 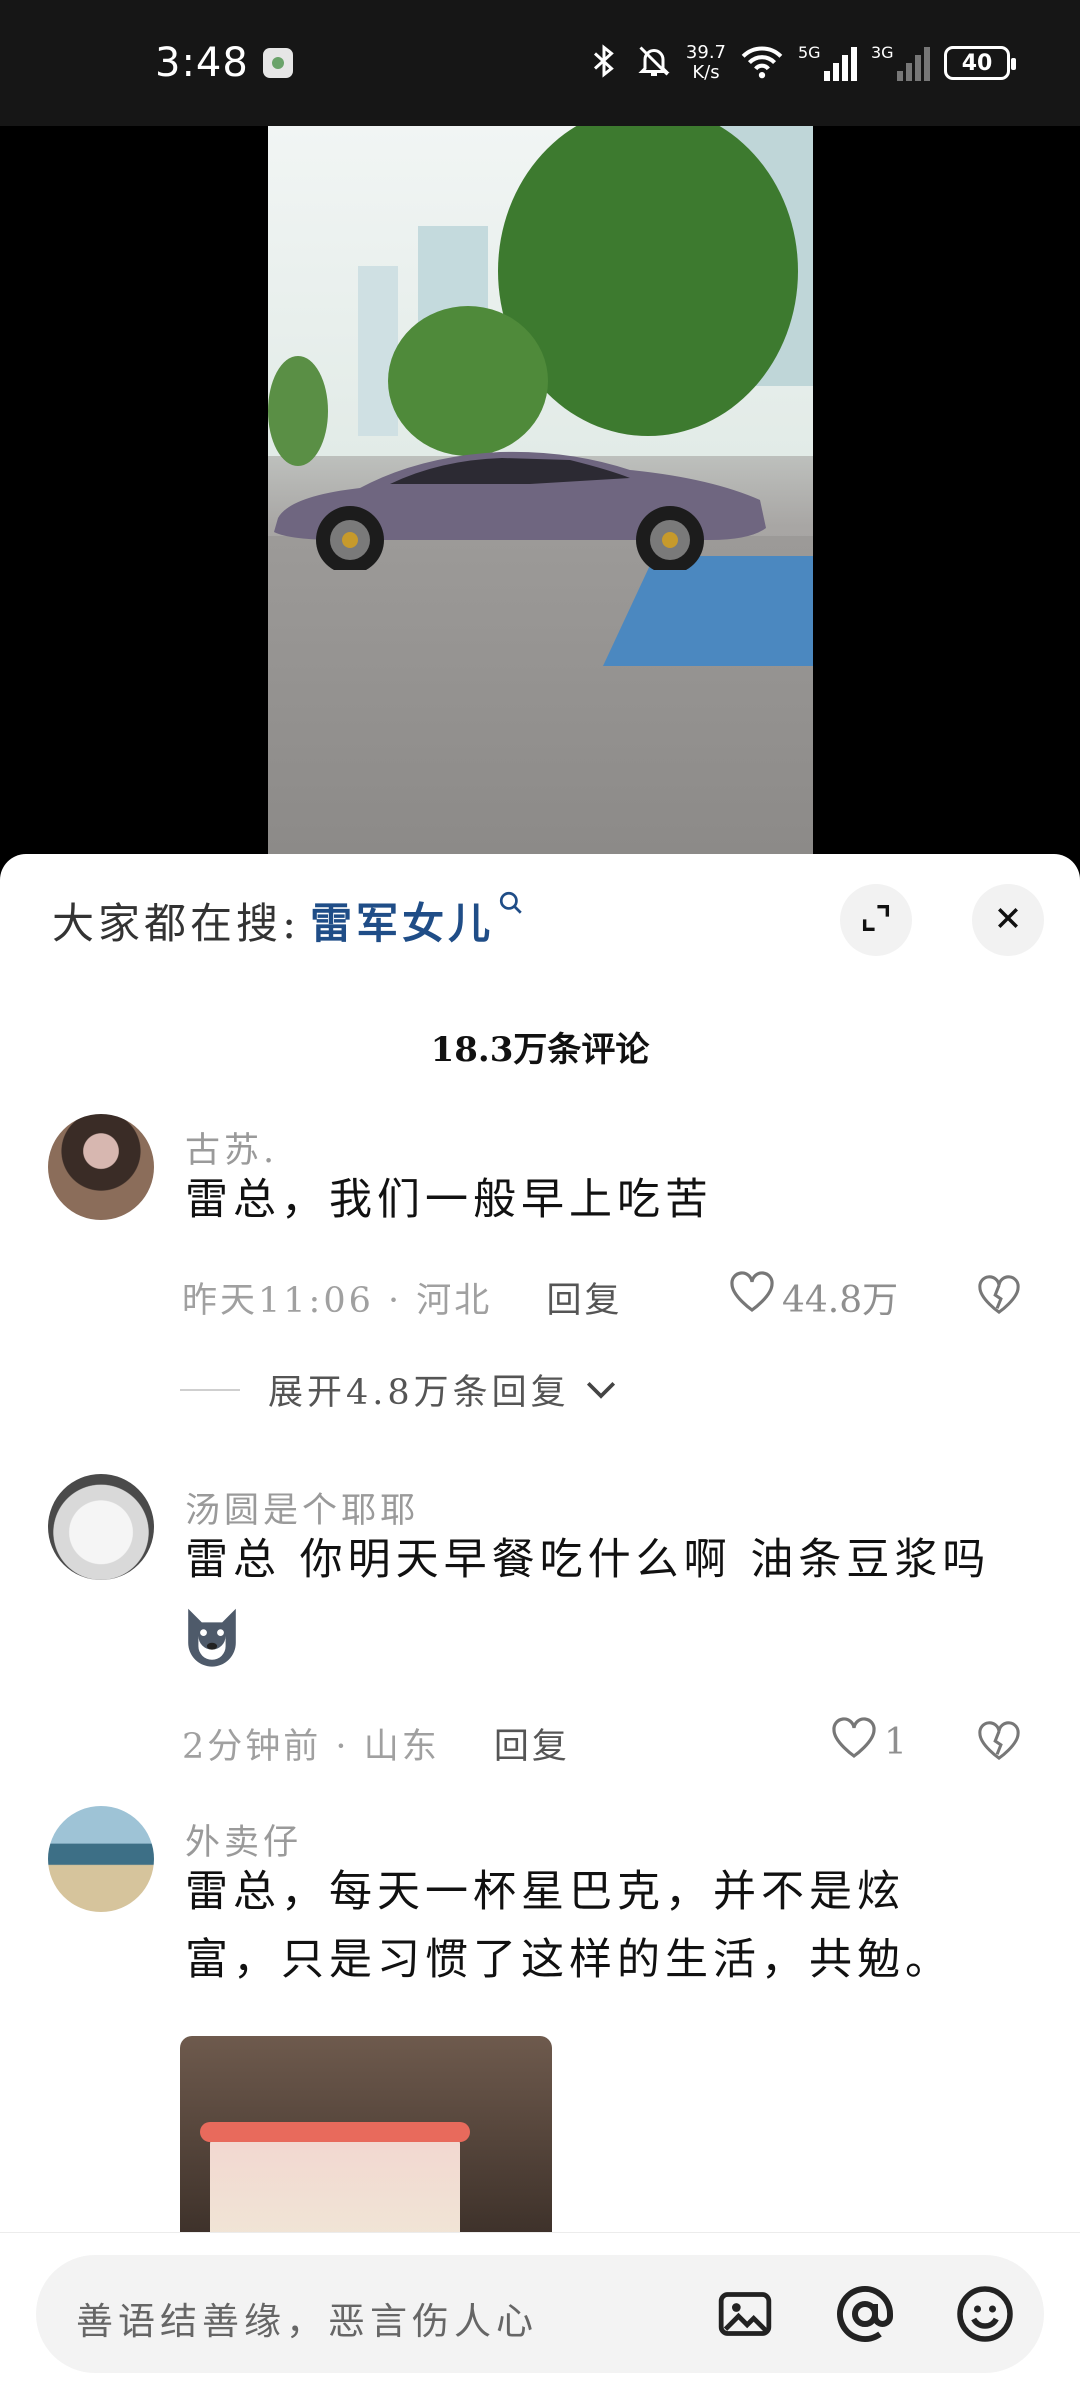 I want to click on comment-image, so click(x=366, y=2141).